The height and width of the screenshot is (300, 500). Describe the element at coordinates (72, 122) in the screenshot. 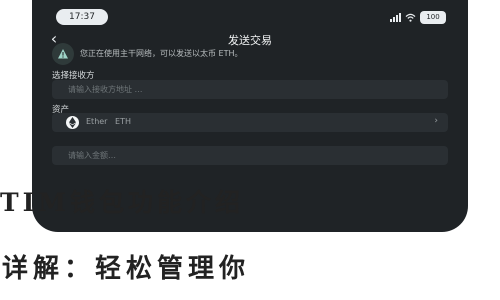

I see `ether-icon` at that location.